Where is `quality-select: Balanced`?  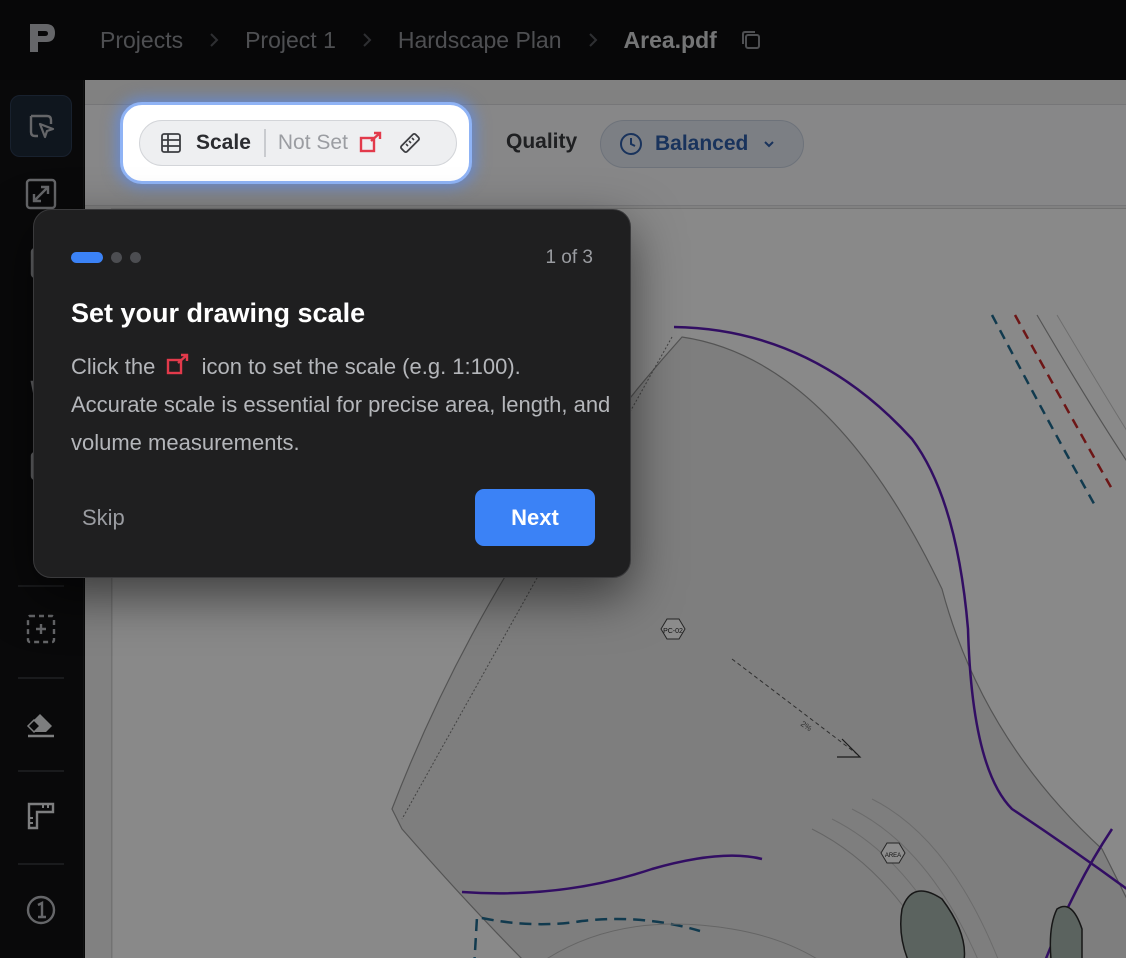 quality-select: Balanced is located at coordinates (702, 144).